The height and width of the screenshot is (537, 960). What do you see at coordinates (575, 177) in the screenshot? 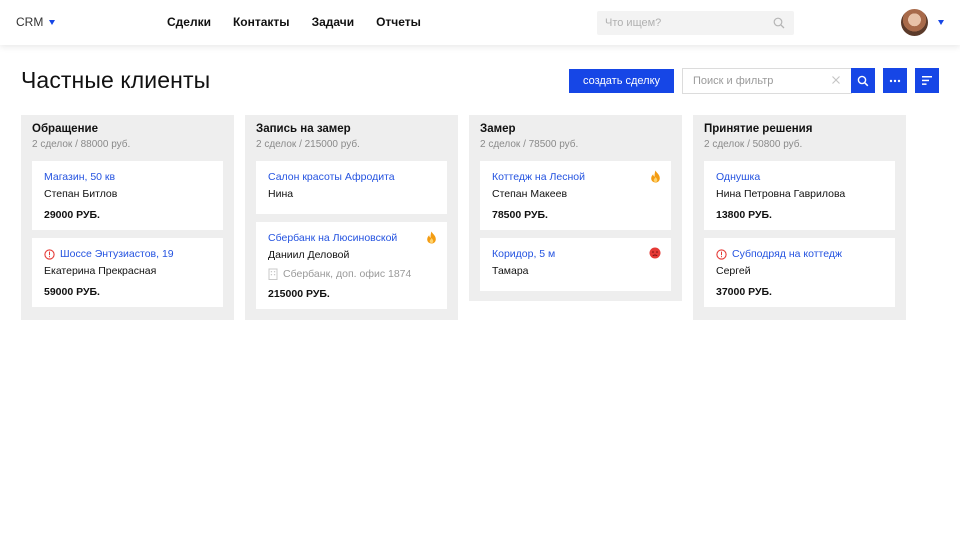
I see `deal-title: Коттедж на Лесной` at bounding box center [575, 177].